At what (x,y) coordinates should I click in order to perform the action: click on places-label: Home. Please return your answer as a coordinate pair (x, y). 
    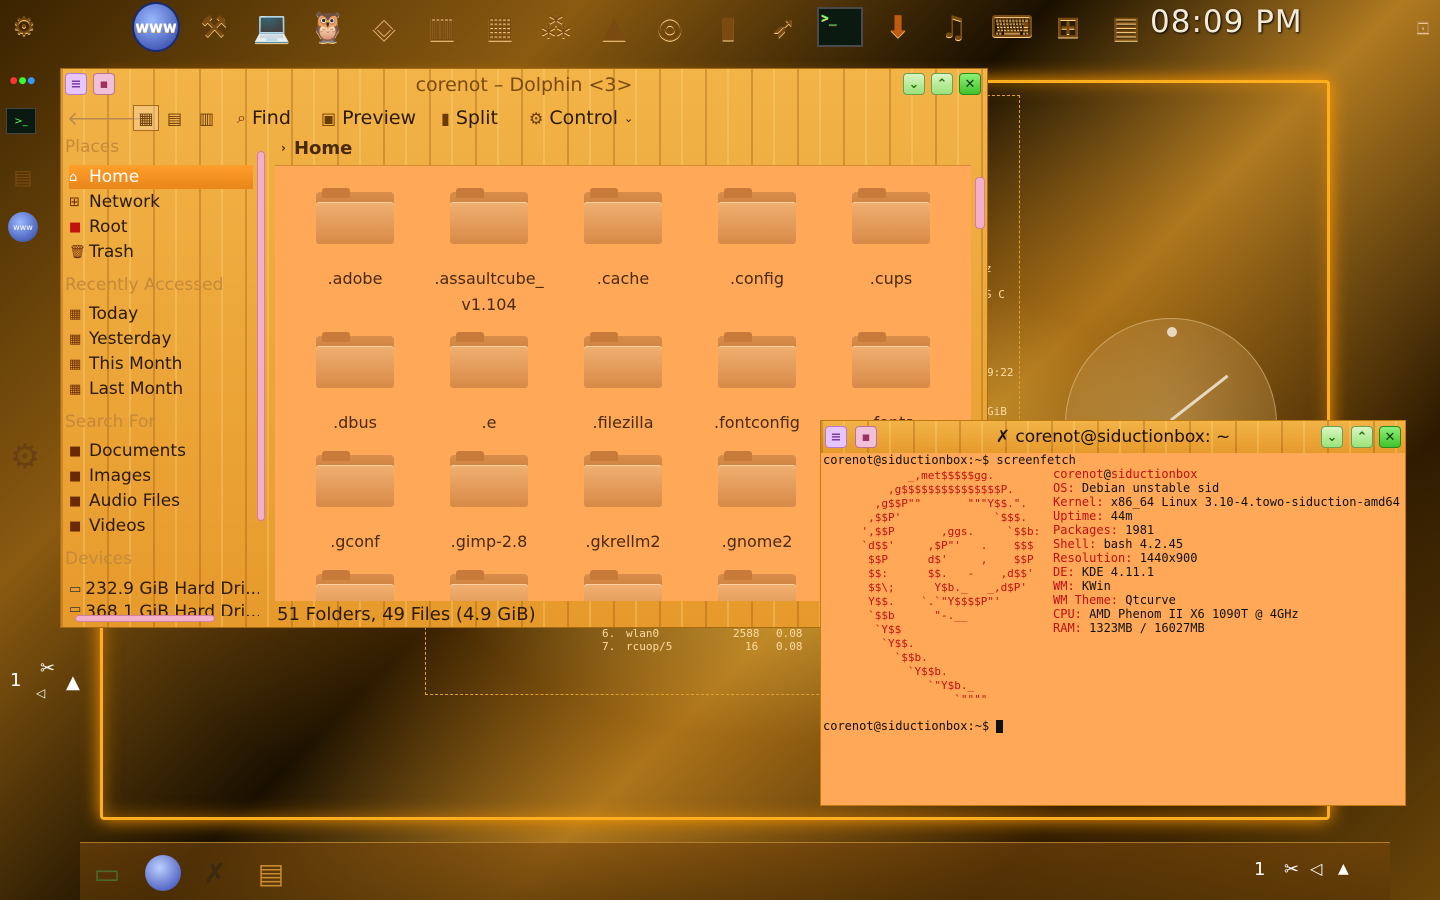
    Looking at the image, I should click on (114, 177).